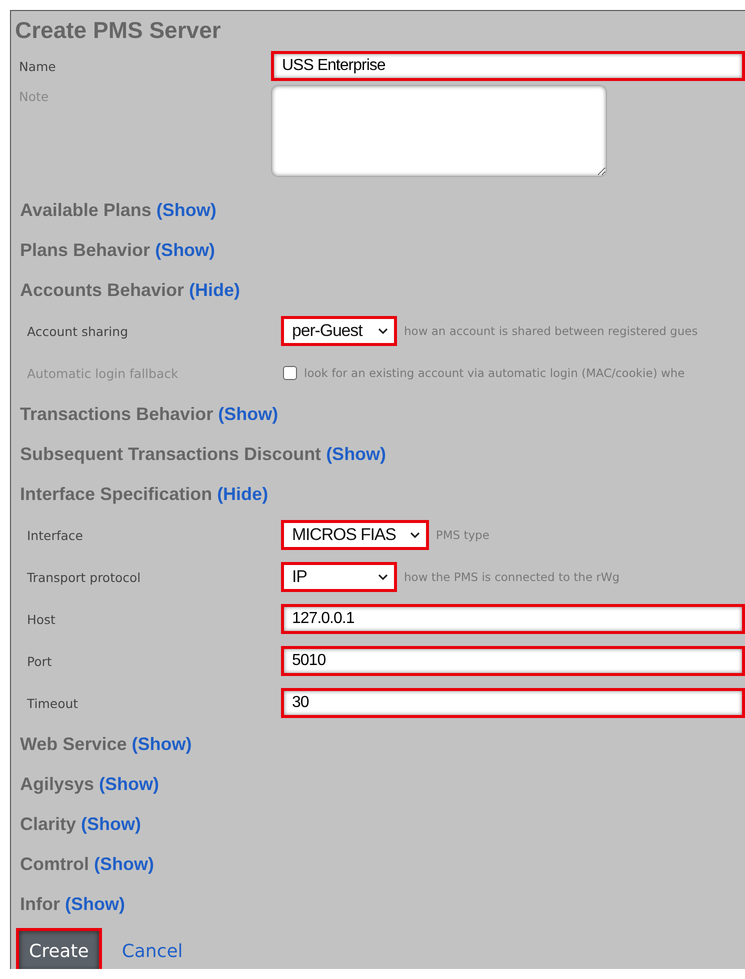 The width and height of the screenshot is (745, 979). Describe the element at coordinates (55, 535) in the screenshot. I see `field-label: Interface` at that location.